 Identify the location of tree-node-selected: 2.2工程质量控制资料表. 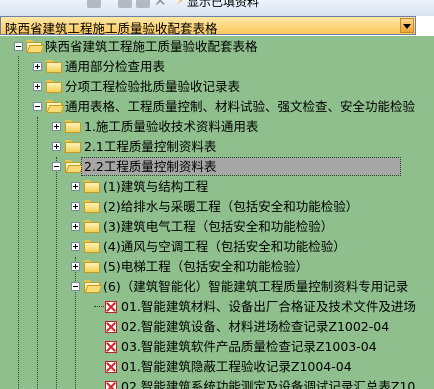
(217, 166).